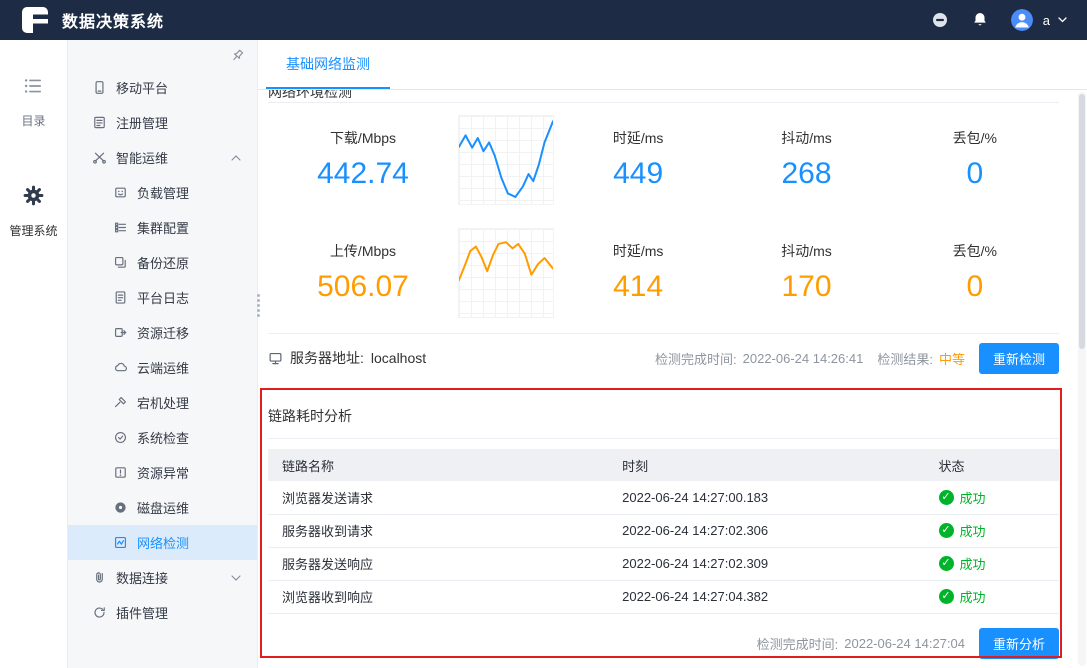  What do you see at coordinates (1021, 20) in the screenshot?
I see `user-avatar` at bounding box center [1021, 20].